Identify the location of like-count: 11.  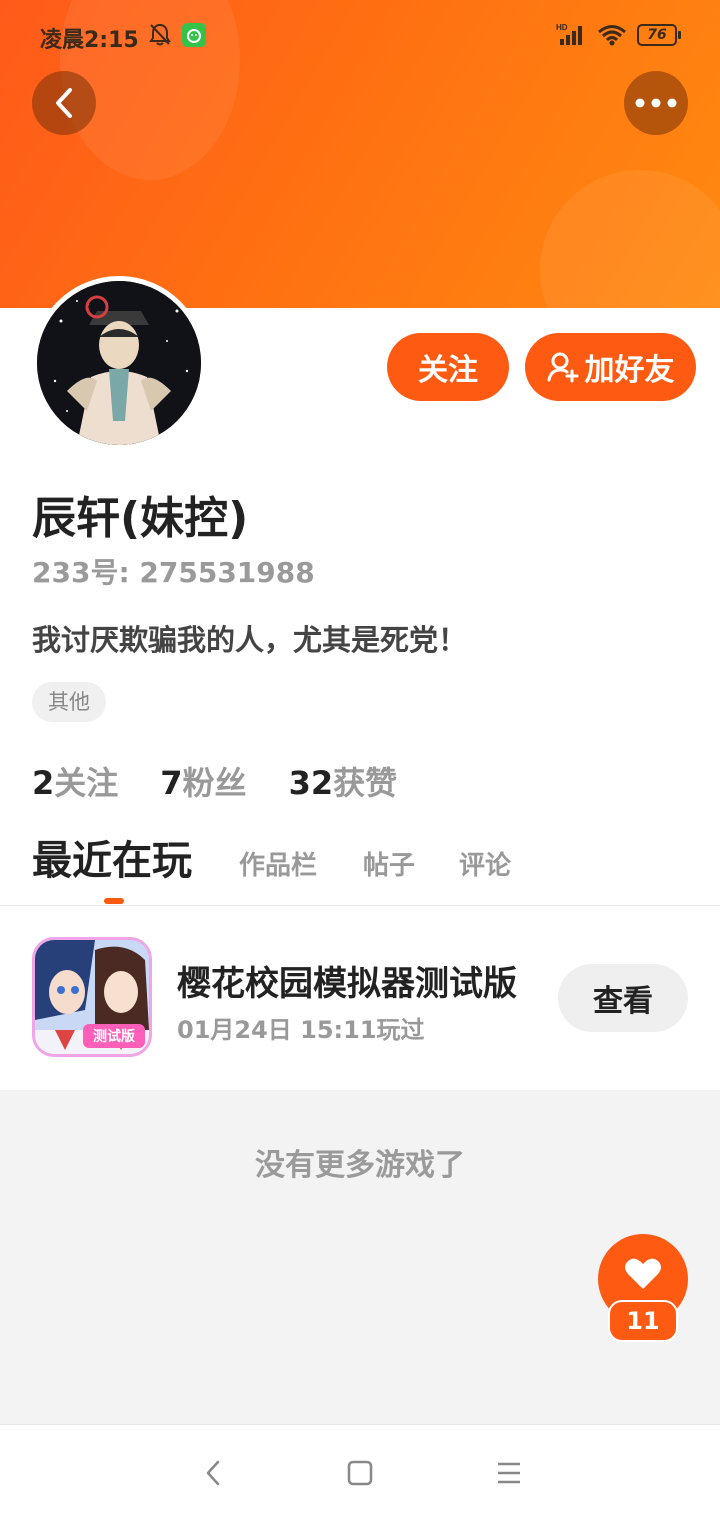
(643, 1321).